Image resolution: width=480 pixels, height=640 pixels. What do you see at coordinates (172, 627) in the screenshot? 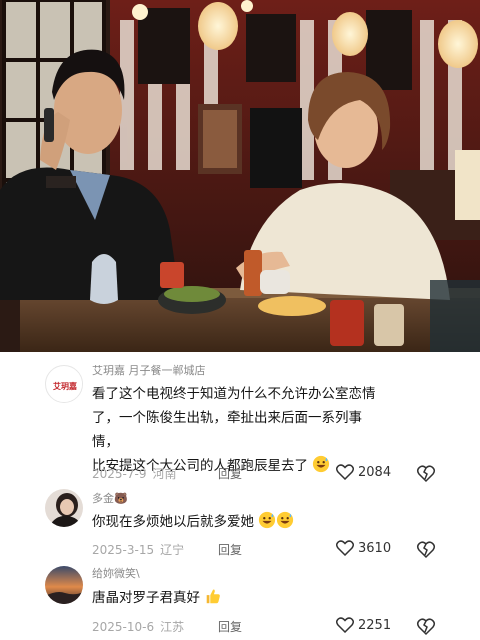
I see `comment-location: 江苏` at bounding box center [172, 627].